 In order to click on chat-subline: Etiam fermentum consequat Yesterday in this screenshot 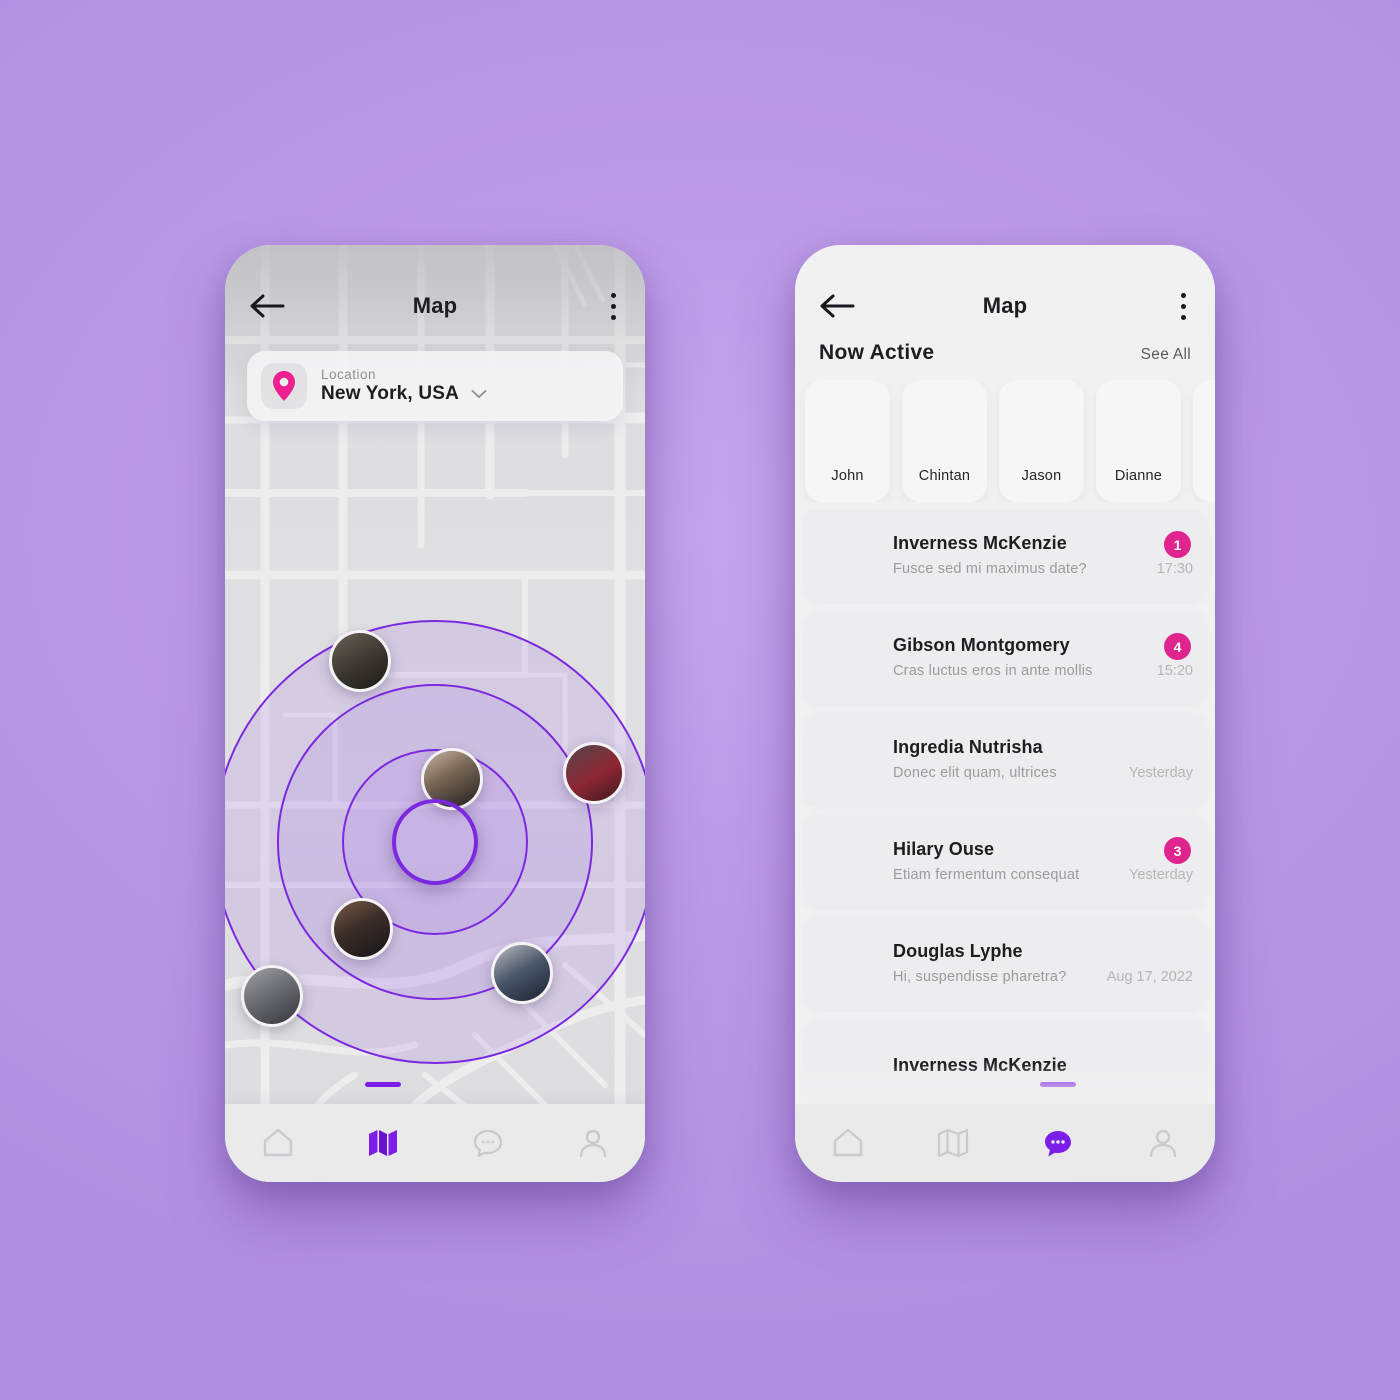, I will do `click(1043, 875)`.